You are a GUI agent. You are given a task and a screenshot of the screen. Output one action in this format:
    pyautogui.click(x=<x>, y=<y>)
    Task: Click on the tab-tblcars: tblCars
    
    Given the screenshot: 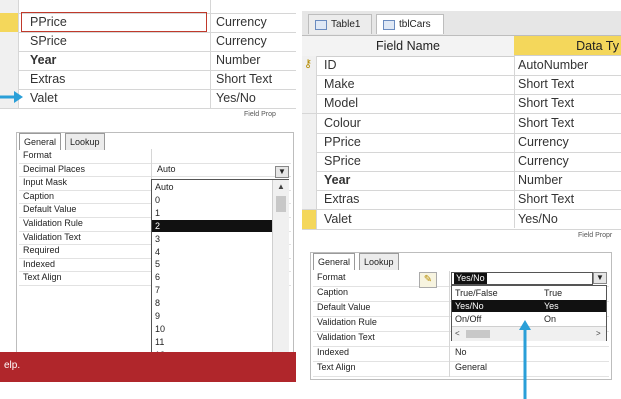 What is the action you would take?
    pyautogui.click(x=410, y=24)
    